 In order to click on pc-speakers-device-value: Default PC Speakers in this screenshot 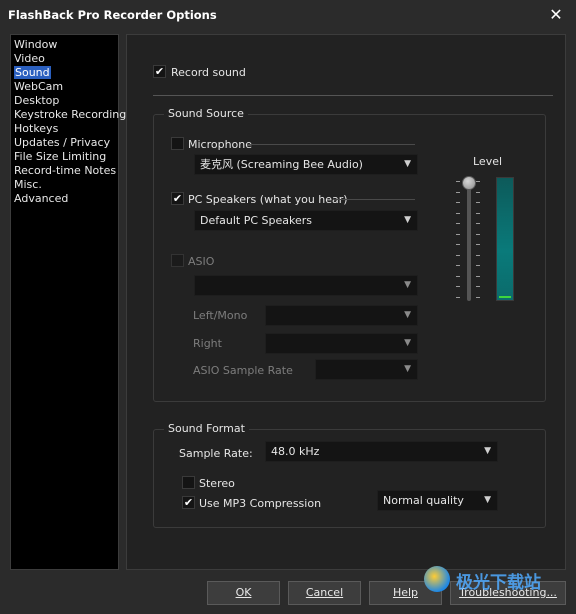, I will do `click(256, 220)`.